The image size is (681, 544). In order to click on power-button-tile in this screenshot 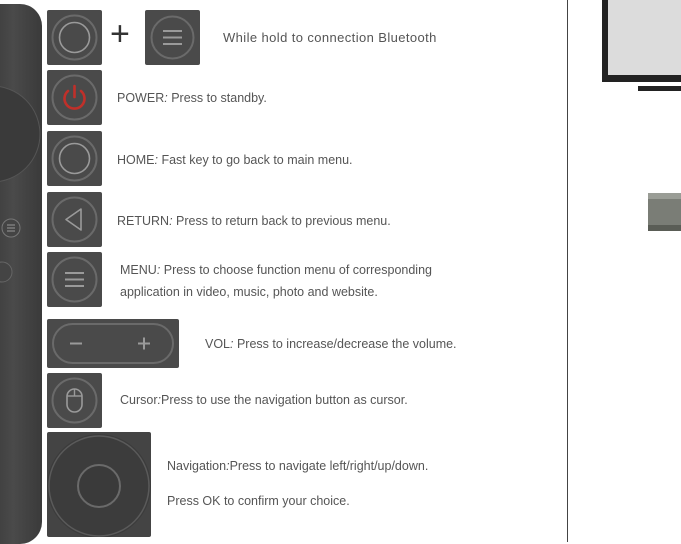, I will do `click(74, 97)`.